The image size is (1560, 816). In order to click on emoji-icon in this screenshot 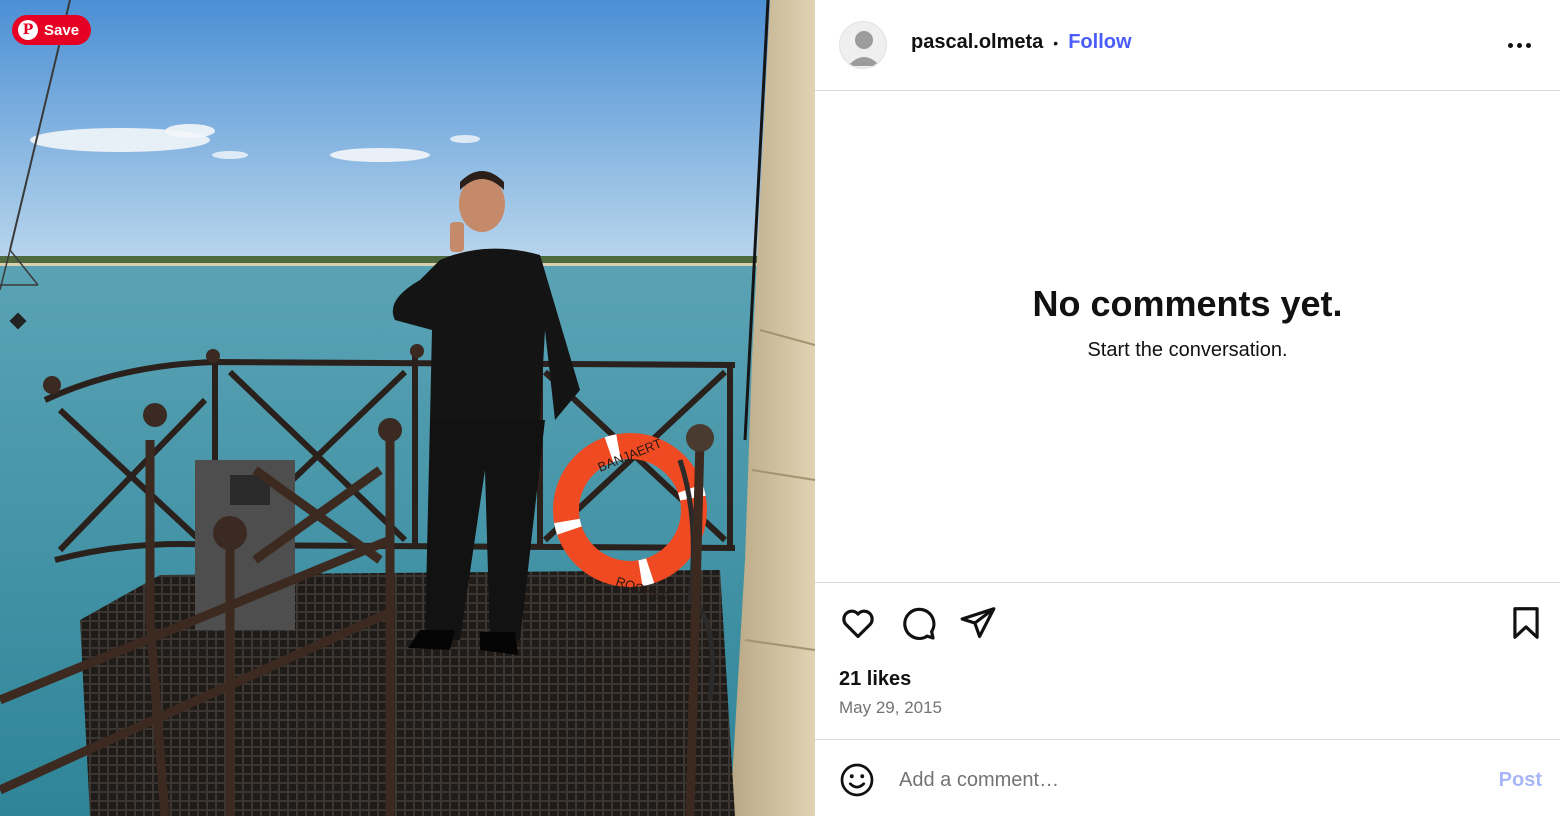, I will do `click(857, 780)`.